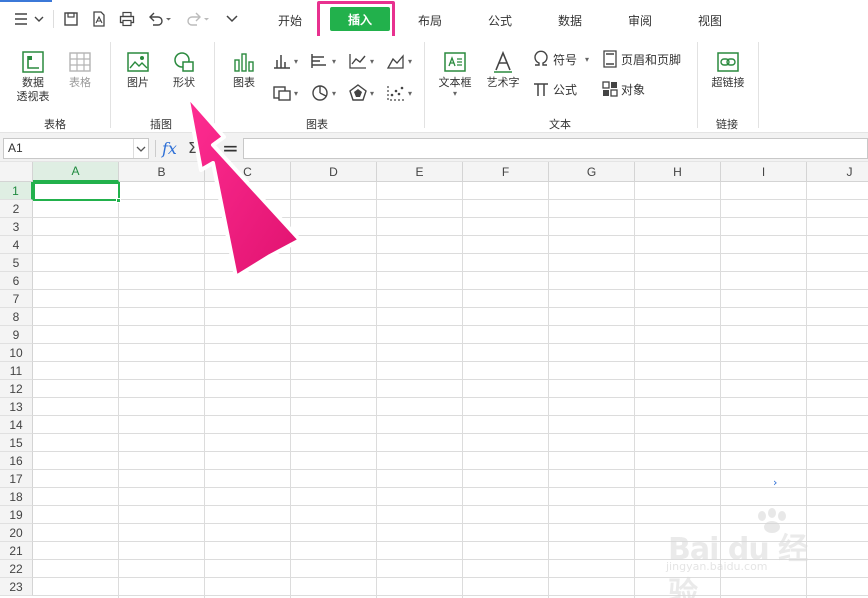 Image resolution: width=868 pixels, height=598 pixels. I want to click on print-button, so click(127, 19).